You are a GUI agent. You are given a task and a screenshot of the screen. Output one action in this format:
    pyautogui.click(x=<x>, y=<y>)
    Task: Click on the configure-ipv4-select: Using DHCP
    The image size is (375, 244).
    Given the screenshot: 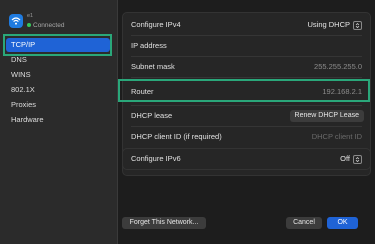 What is the action you would take?
    pyautogui.click(x=334, y=25)
    